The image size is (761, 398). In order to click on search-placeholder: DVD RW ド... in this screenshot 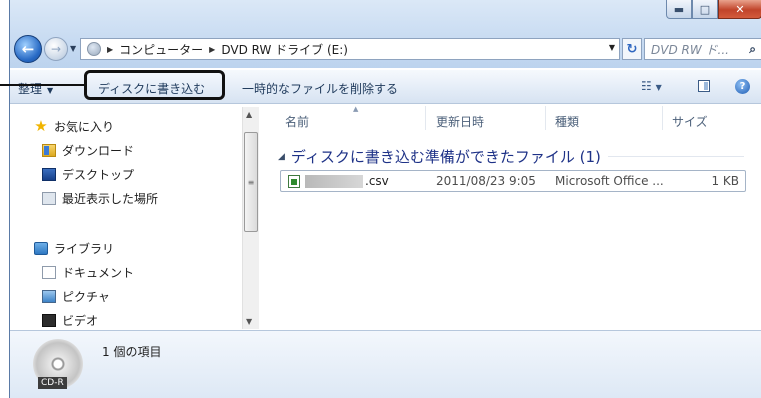, I will do `click(690, 49)`.